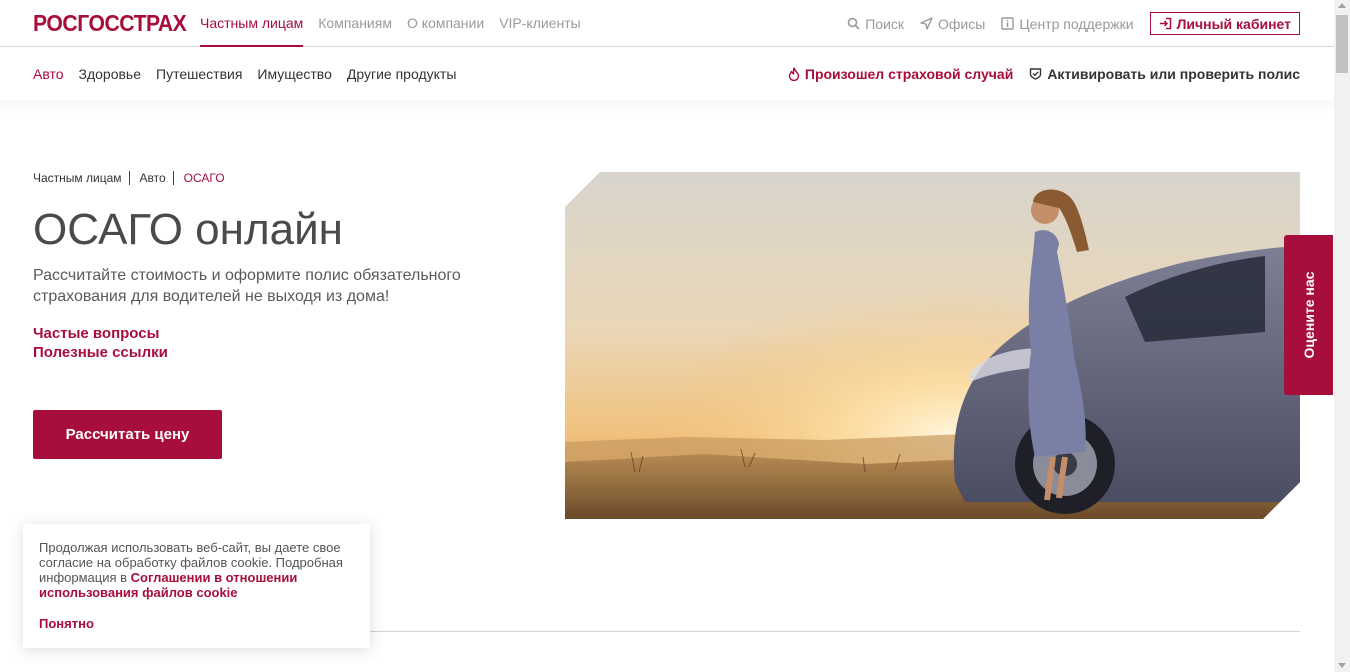 This screenshot has width=1350, height=672. I want to click on rate-us-label: Оцените нас, so click(1308, 315).